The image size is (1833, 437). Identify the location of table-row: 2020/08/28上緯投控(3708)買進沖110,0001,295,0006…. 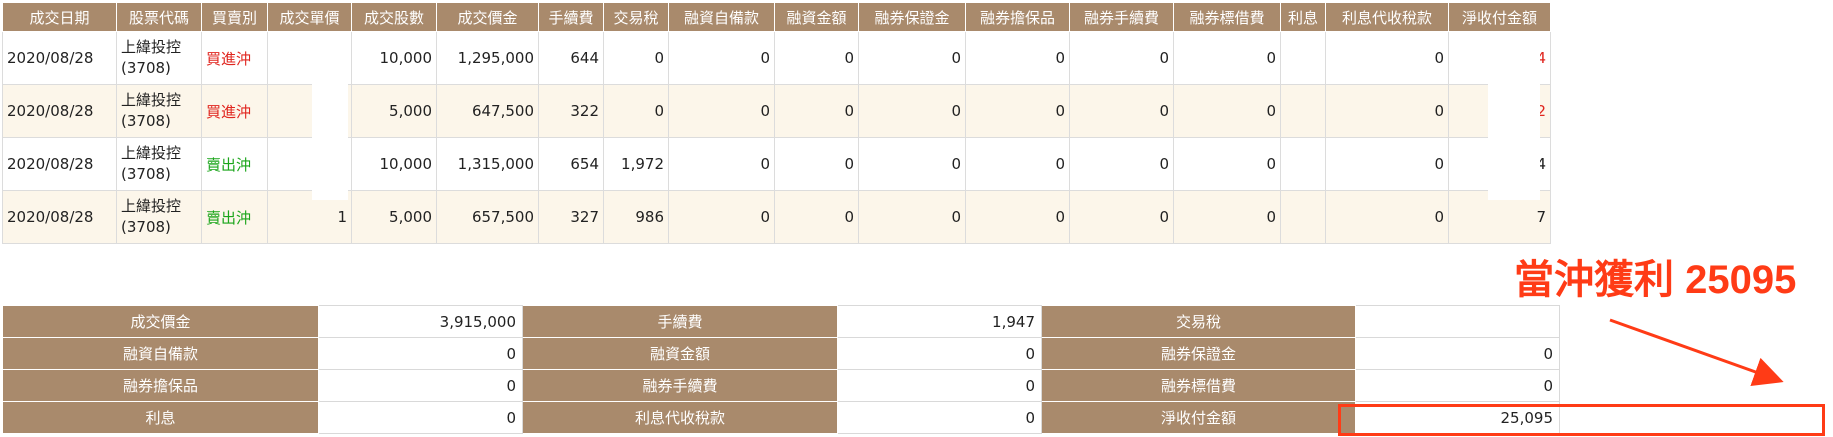
(776, 58).